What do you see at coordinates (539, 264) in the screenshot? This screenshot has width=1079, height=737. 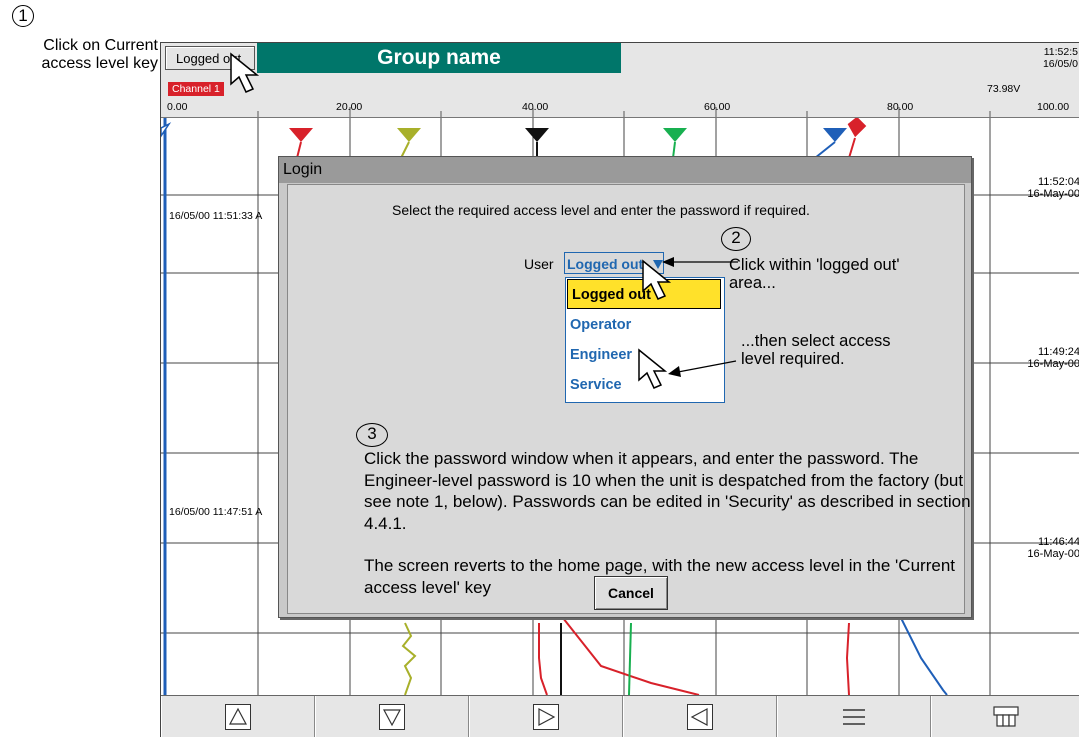 I see `user-label: User` at bounding box center [539, 264].